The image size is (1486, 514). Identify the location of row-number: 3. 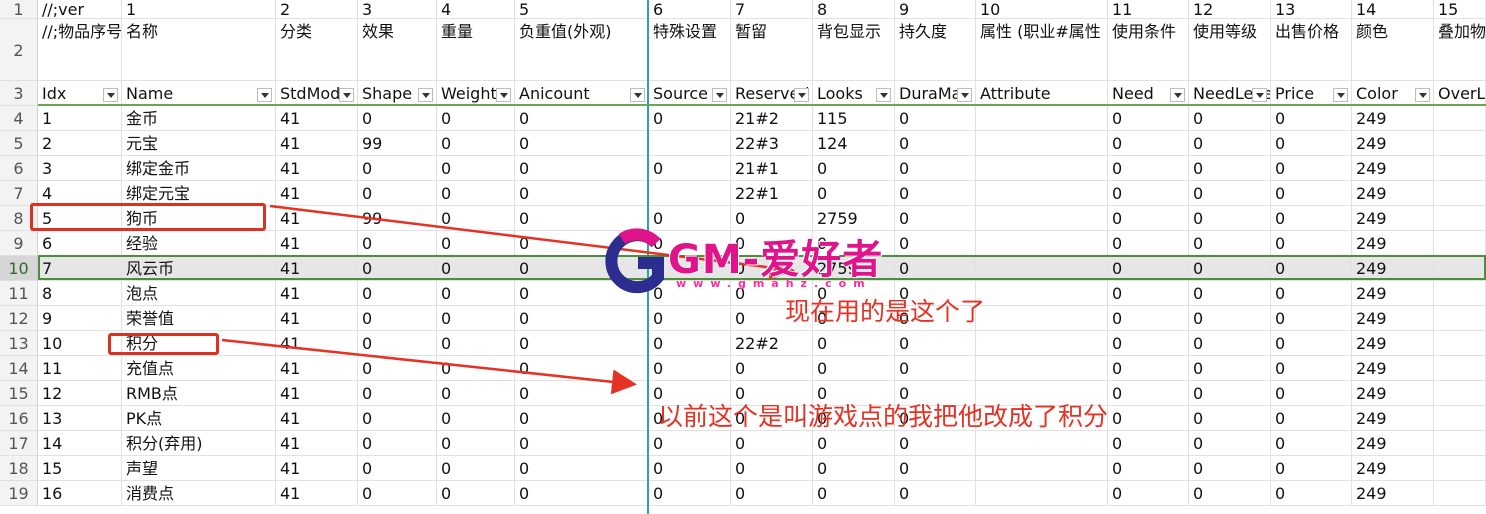
(19, 93).